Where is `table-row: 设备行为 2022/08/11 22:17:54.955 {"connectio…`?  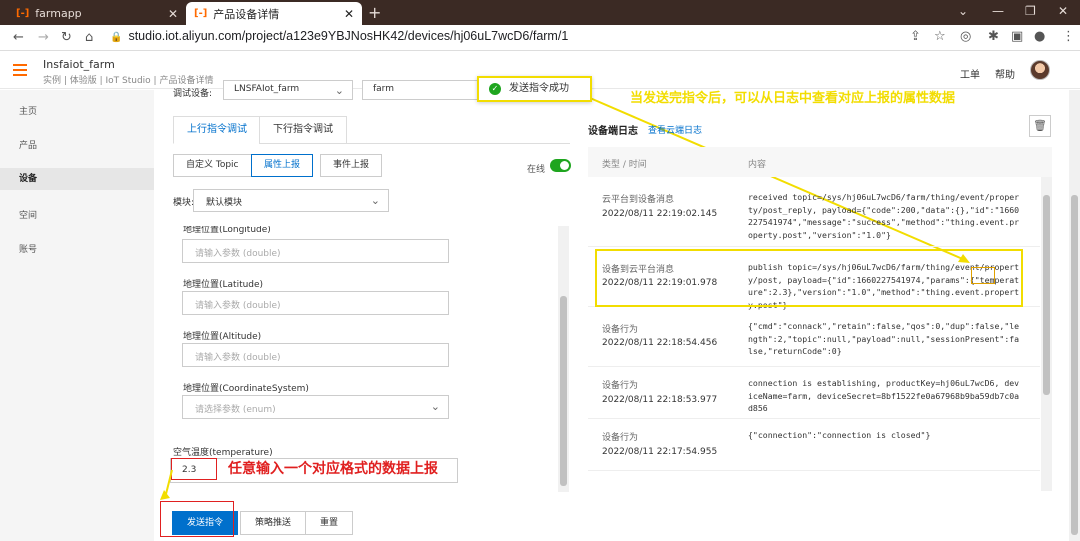
table-row: 设备行为 2022/08/11 22:17:54.955 {"connectio… is located at coordinates (814, 445).